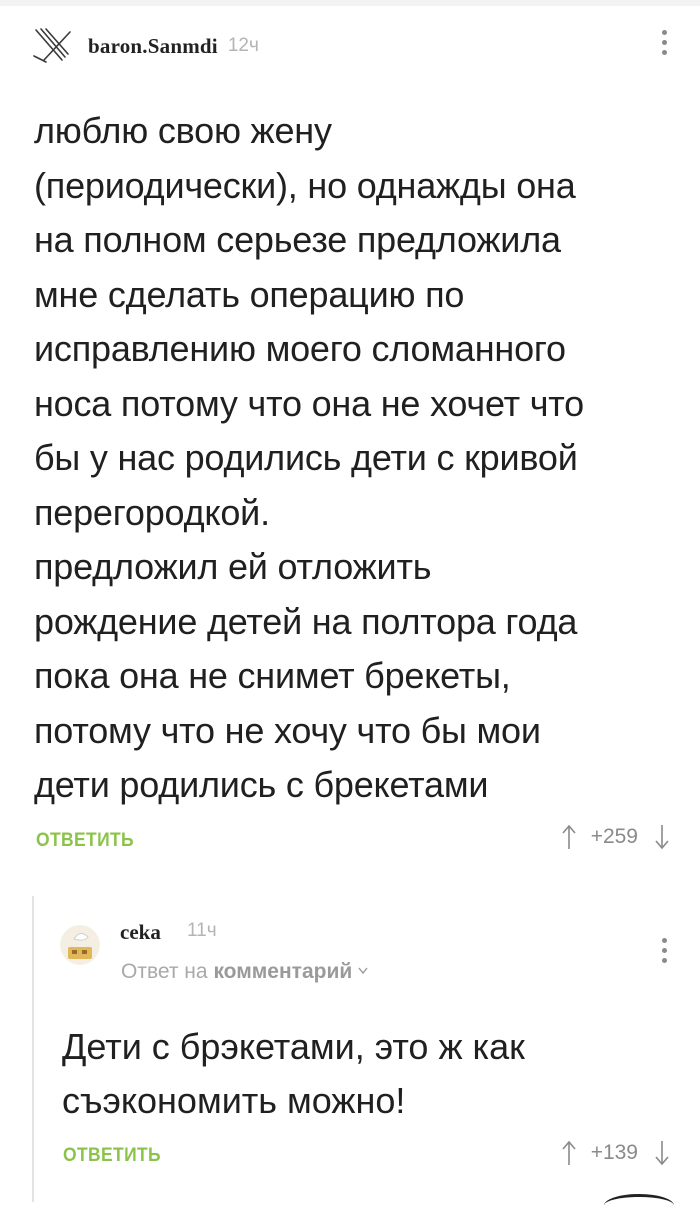 The height and width of the screenshot is (1217, 700). What do you see at coordinates (53, 46) in the screenshot?
I see `crossed-swords-icon` at bounding box center [53, 46].